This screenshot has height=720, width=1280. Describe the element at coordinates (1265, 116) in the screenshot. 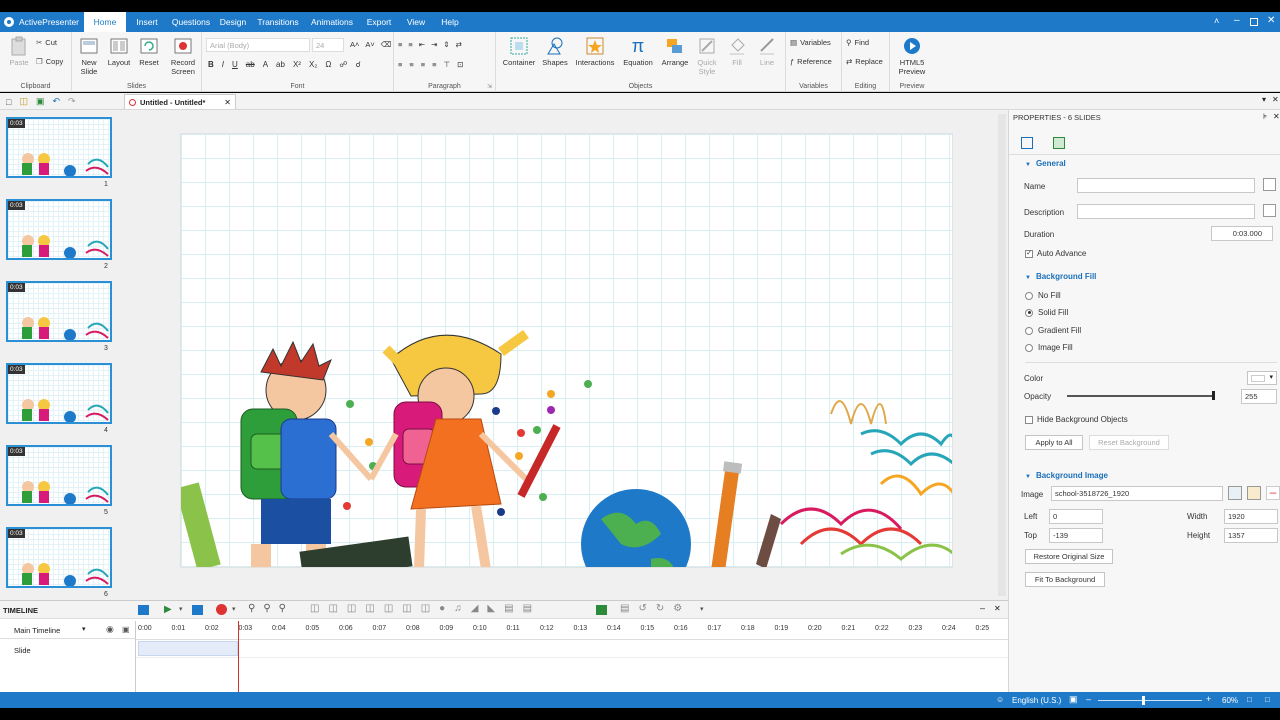

I see `pin-panel-icon: ⊧` at that location.